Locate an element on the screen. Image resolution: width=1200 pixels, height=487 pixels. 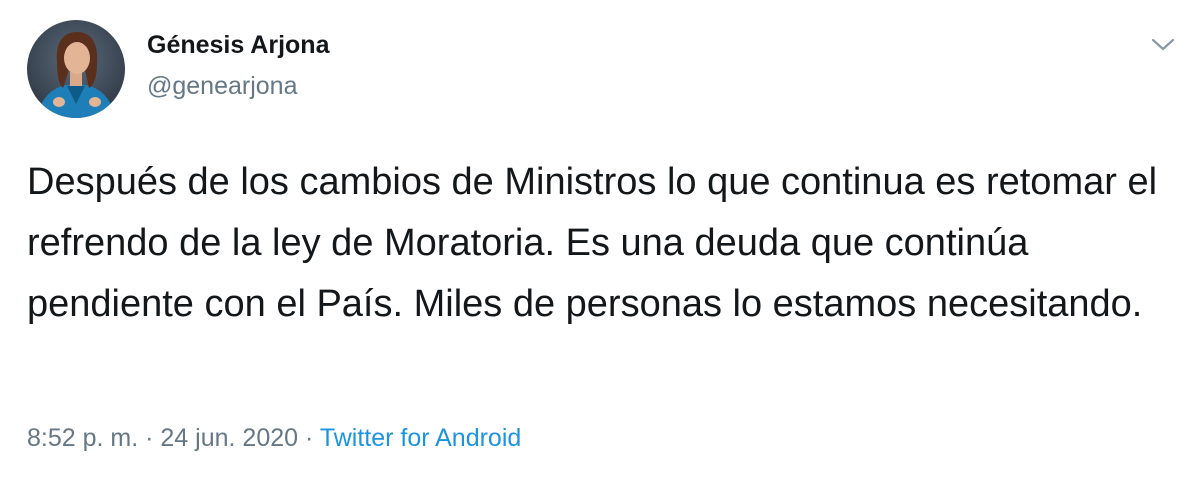
chevron-down-icon is located at coordinates (1163, 44).